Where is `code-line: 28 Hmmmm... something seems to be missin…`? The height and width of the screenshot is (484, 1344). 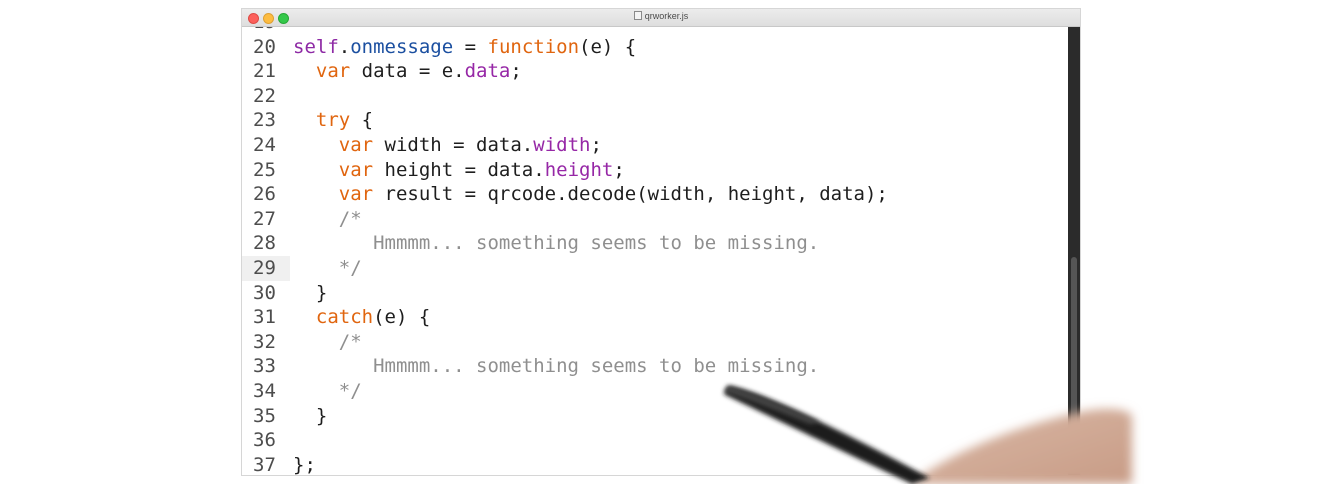
code-line: 28 Hmmmm... something seems to be missin… is located at coordinates (655, 243).